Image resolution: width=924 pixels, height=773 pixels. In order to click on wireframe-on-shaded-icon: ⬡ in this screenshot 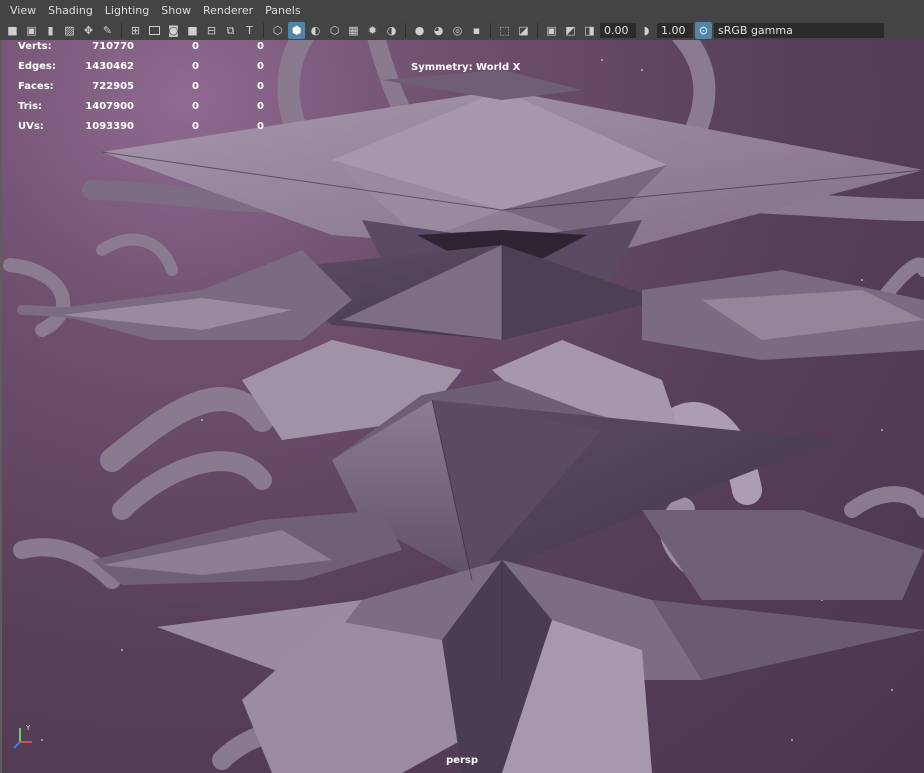, I will do `click(334, 30)`.